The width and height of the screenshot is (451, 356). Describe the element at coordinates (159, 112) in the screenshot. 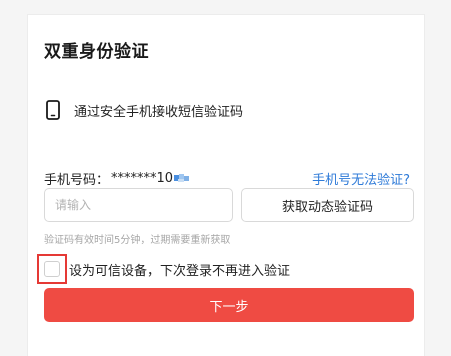

I see `verification-method-text: 通过安全手机接收短信验证码` at that location.